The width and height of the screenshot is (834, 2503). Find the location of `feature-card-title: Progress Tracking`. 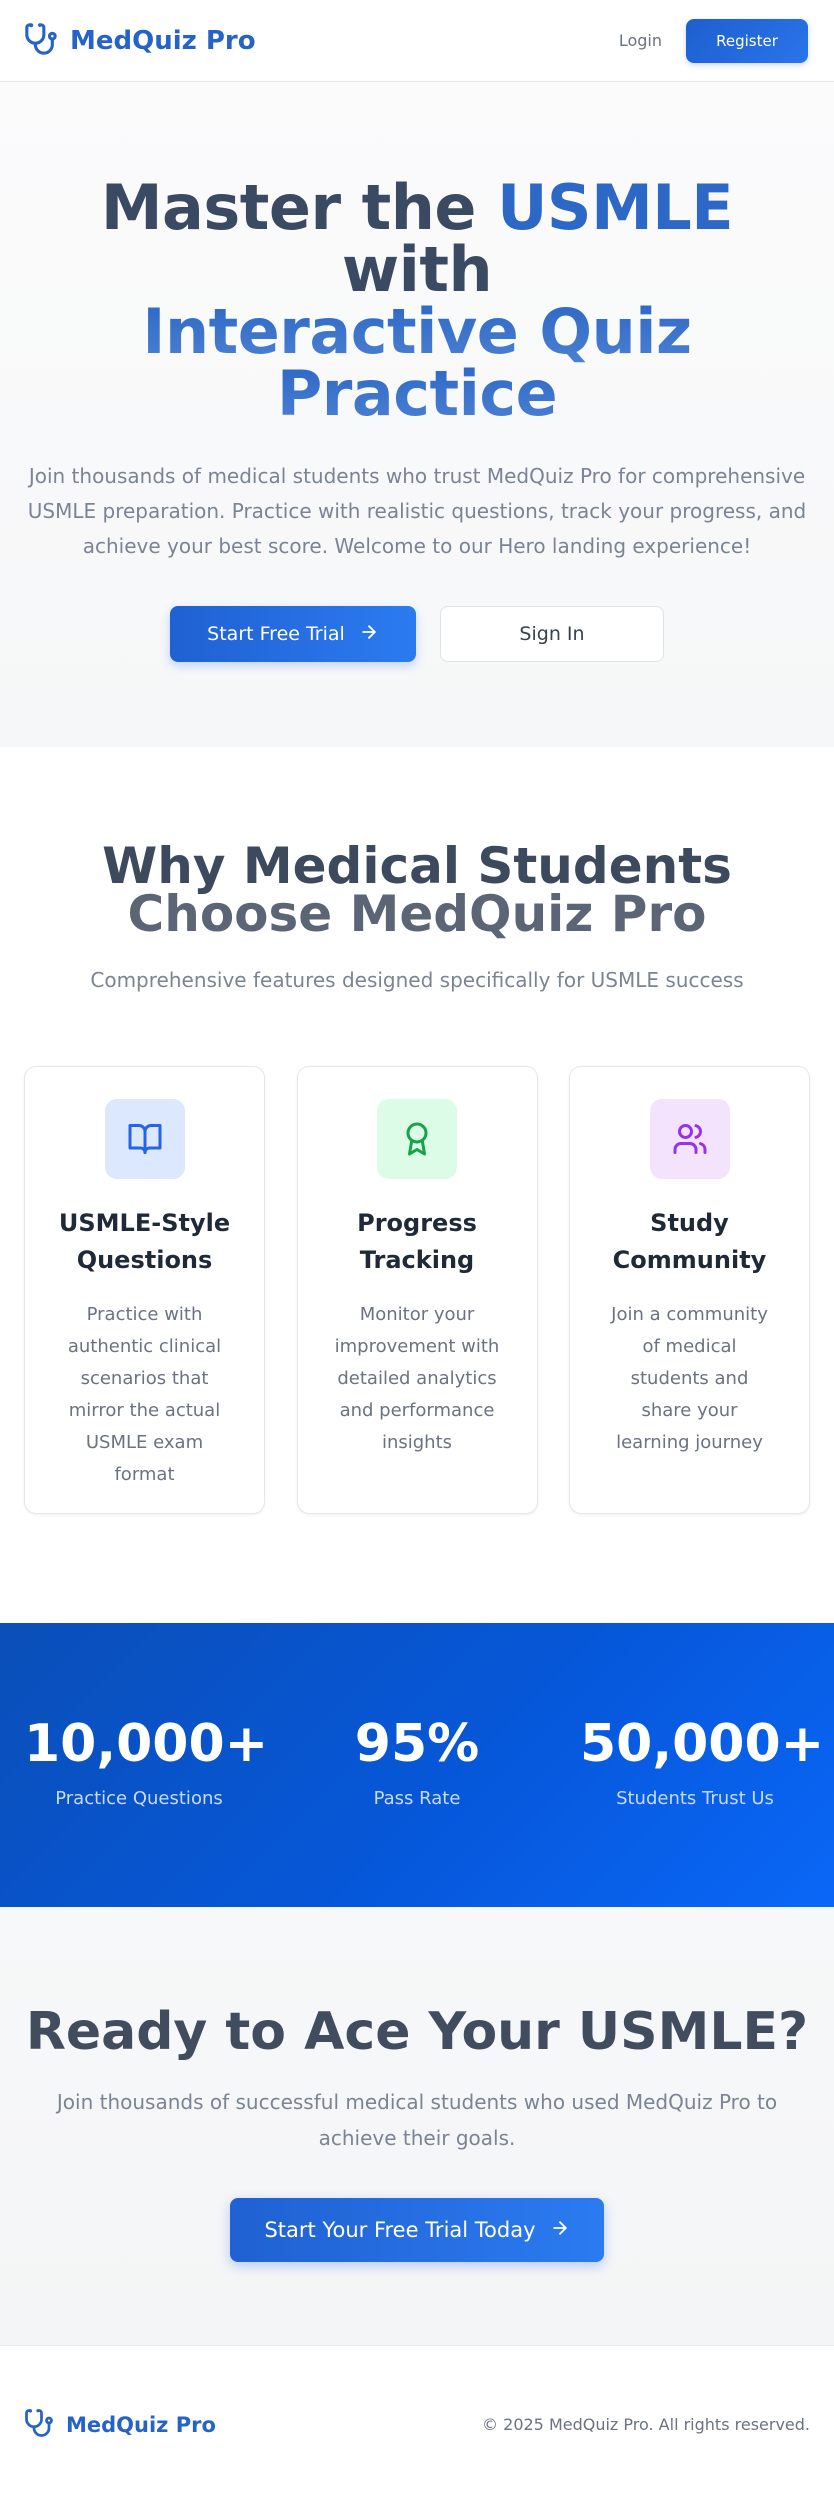

feature-card-title: Progress Tracking is located at coordinates (417, 1241).